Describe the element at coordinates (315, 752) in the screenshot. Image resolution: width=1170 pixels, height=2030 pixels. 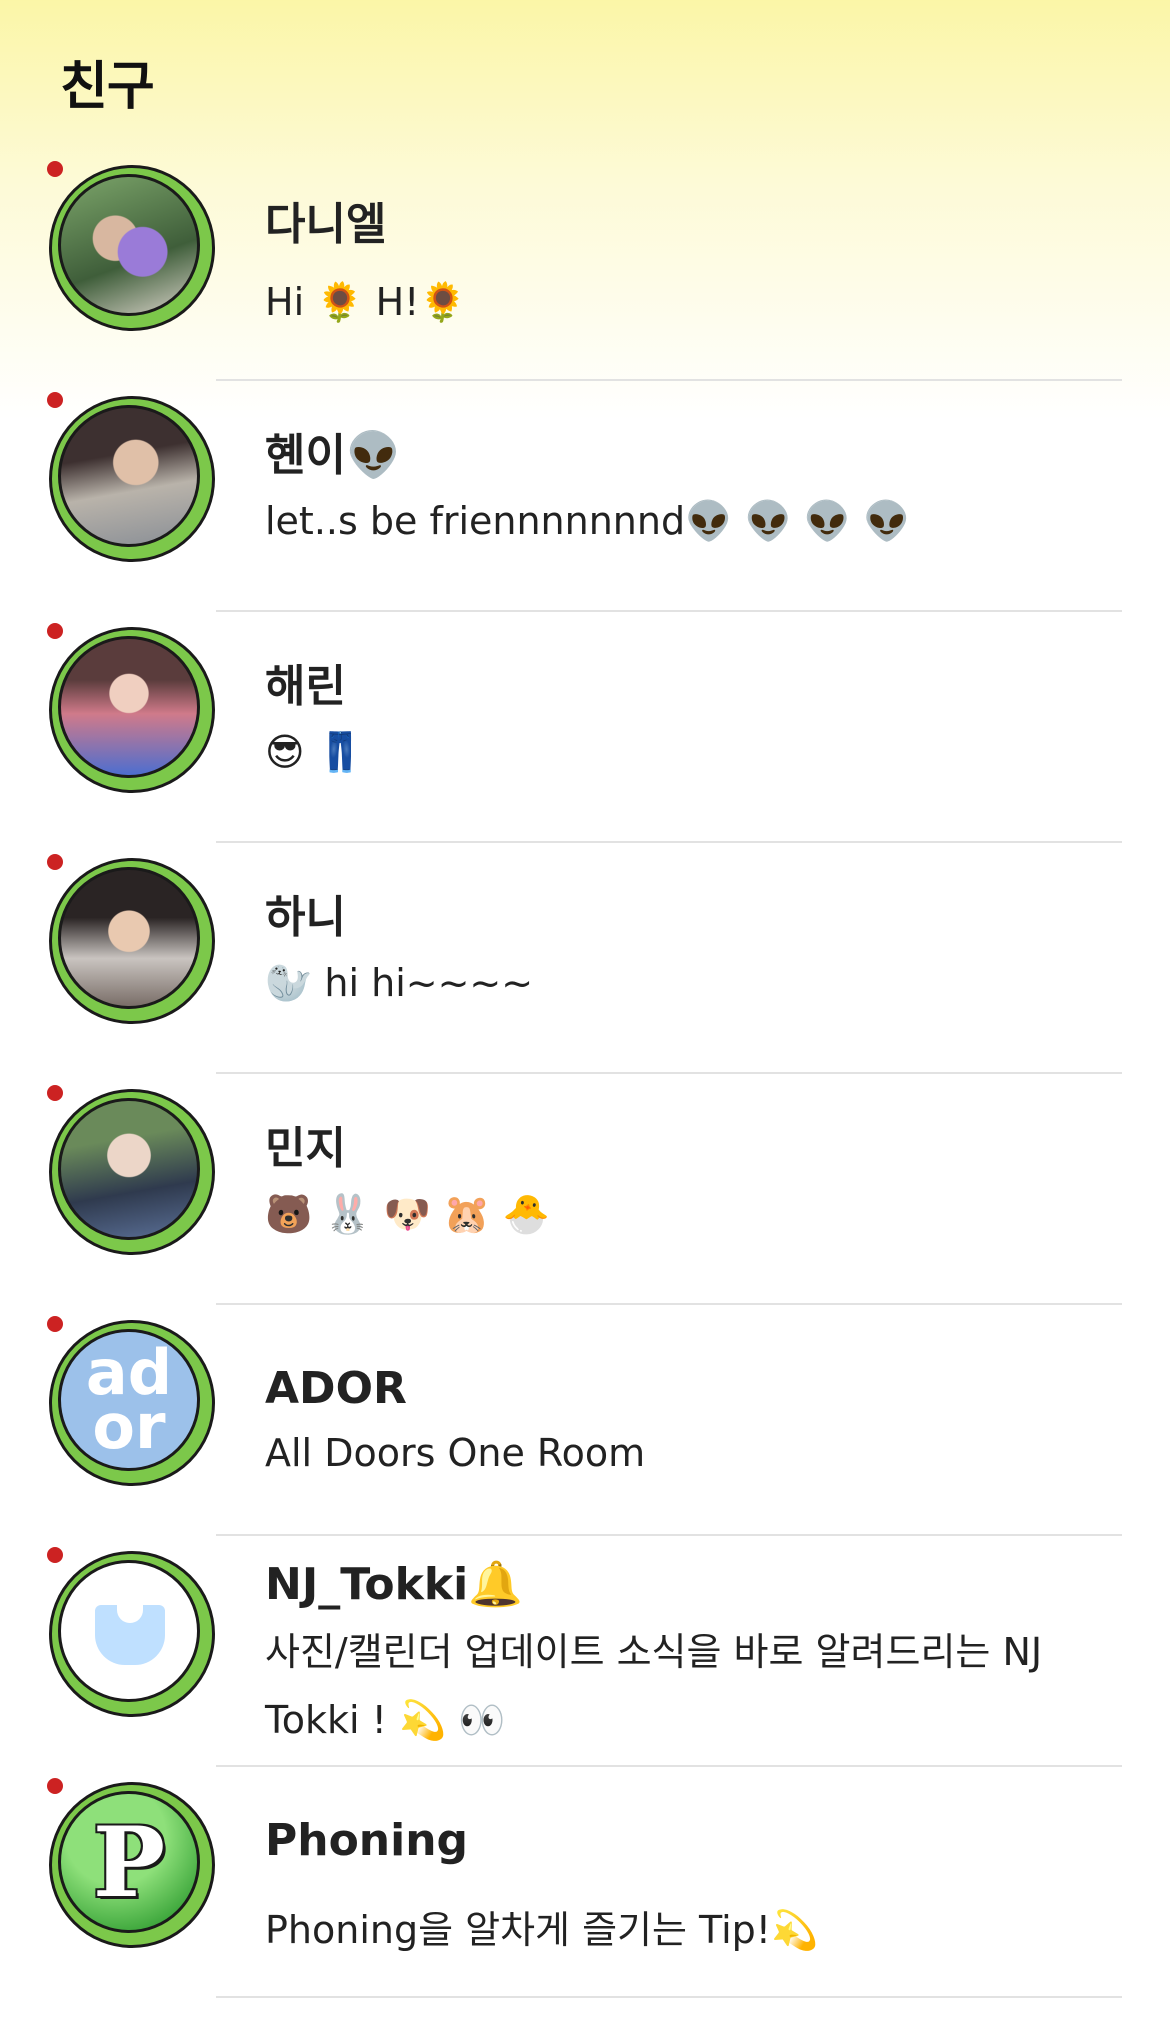
I see `friend-status: 😎 👖` at that location.